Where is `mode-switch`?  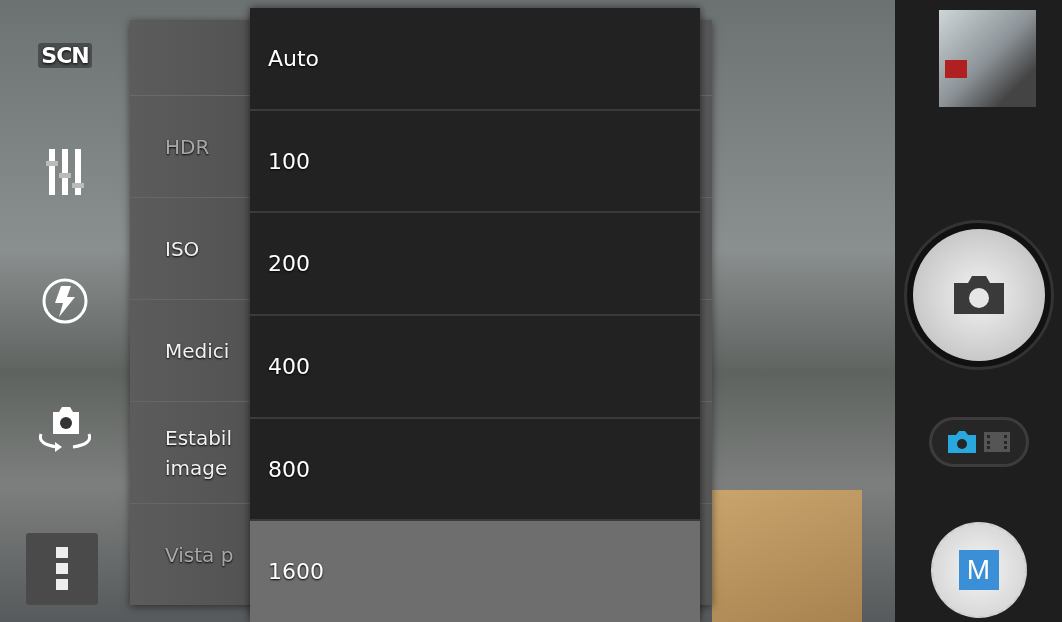
mode-switch is located at coordinates (978, 442).